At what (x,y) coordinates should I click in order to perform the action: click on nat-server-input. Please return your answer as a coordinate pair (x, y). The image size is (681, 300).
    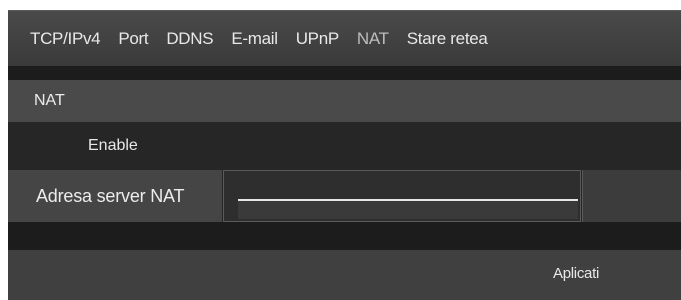
    Looking at the image, I should click on (408, 189).